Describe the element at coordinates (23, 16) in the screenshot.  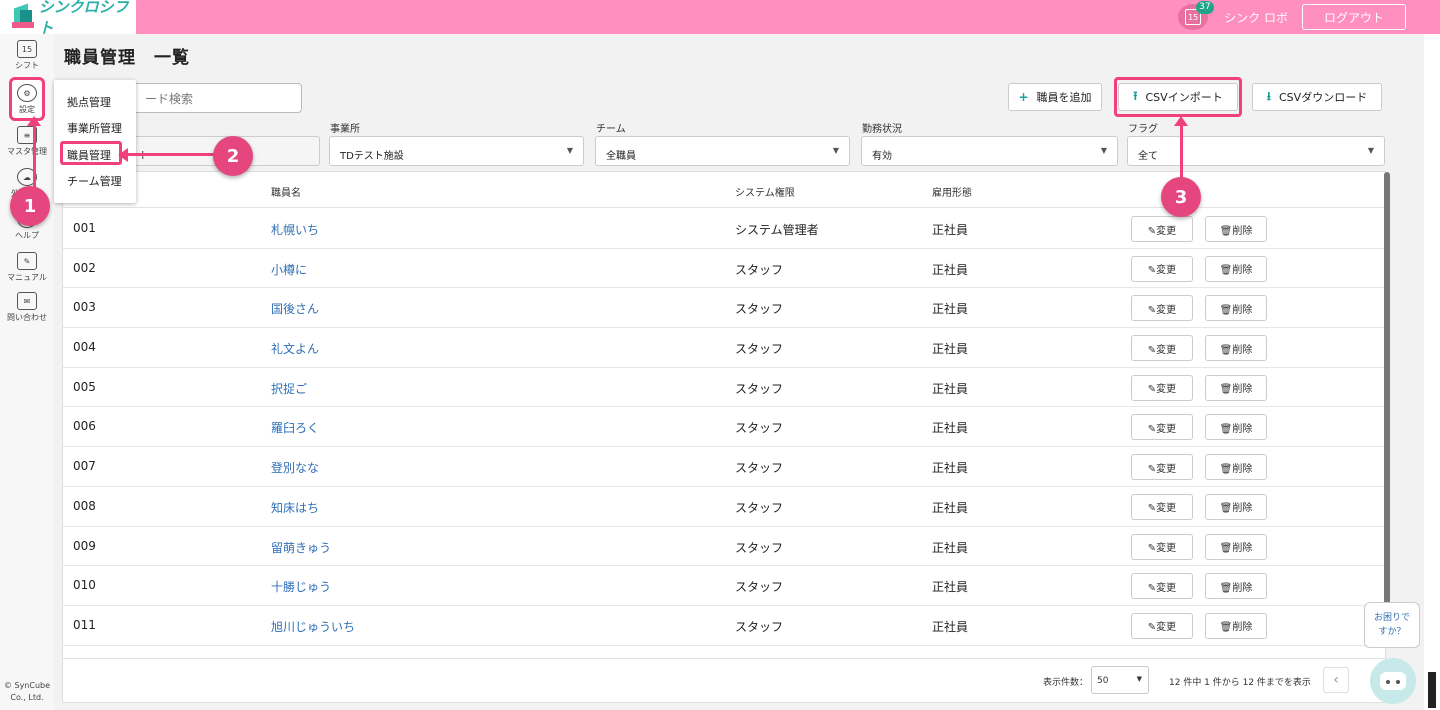
I see `logo-mark-icon` at that location.